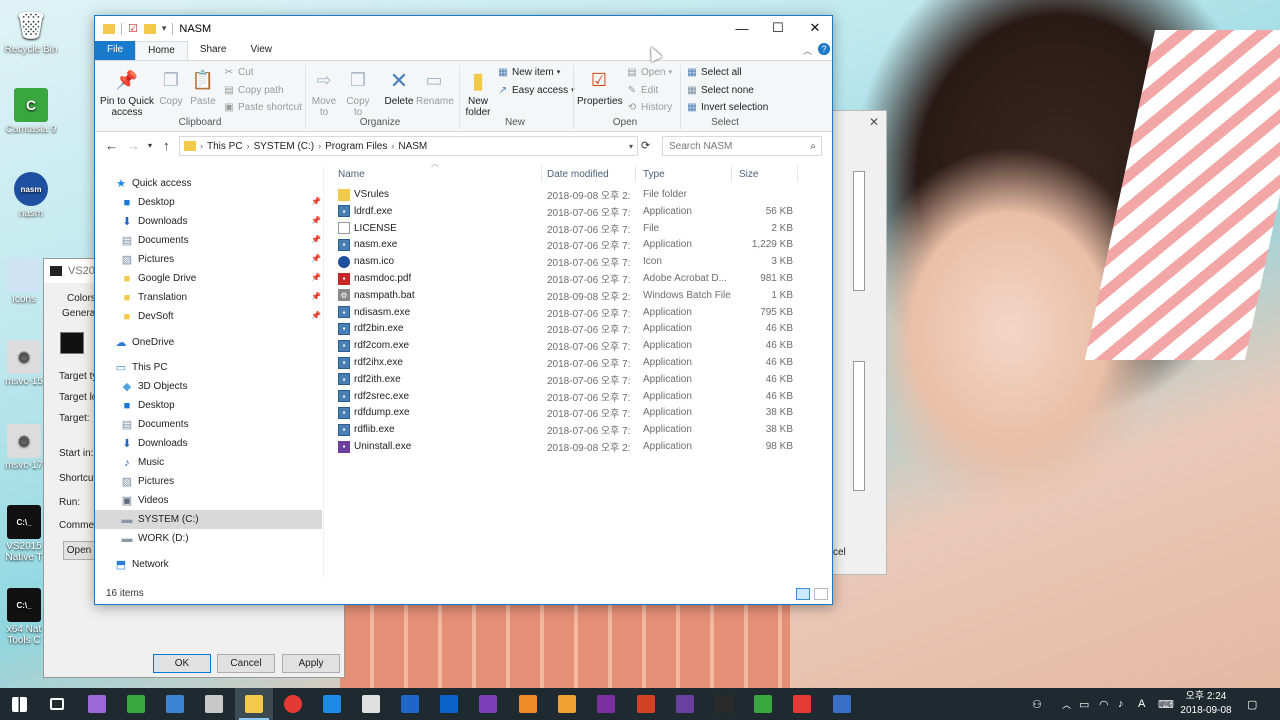 Image resolution: width=1280 pixels, height=720 pixels. Describe the element at coordinates (238, 72) in the screenshot. I see `cut-button: ✂ Cut` at that location.